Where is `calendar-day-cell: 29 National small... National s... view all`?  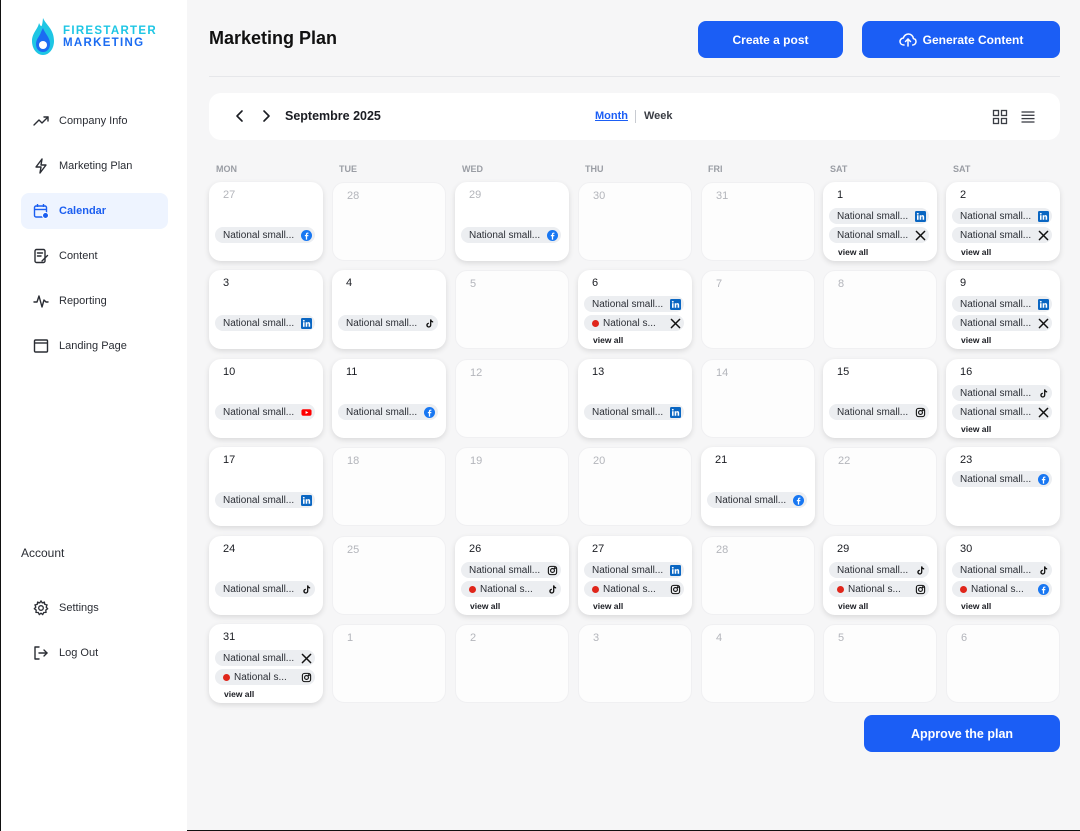
calendar-day-cell: 29 National small... National s... view all is located at coordinates (880, 575).